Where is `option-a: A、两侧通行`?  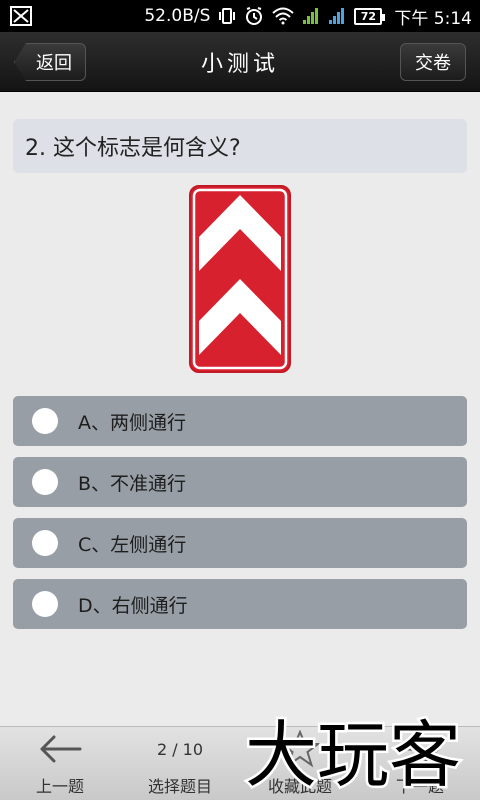 option-a: A、两侧通行 is located at coordinates (240, 421).